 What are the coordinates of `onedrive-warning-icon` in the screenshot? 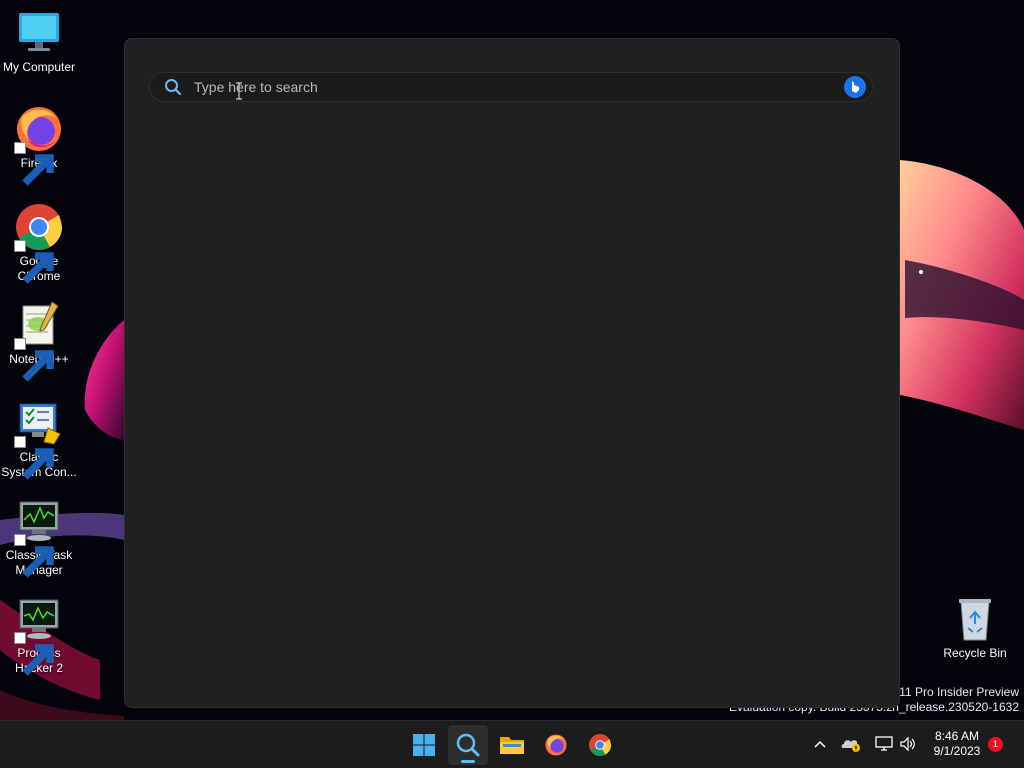 It's located at (850, 746).